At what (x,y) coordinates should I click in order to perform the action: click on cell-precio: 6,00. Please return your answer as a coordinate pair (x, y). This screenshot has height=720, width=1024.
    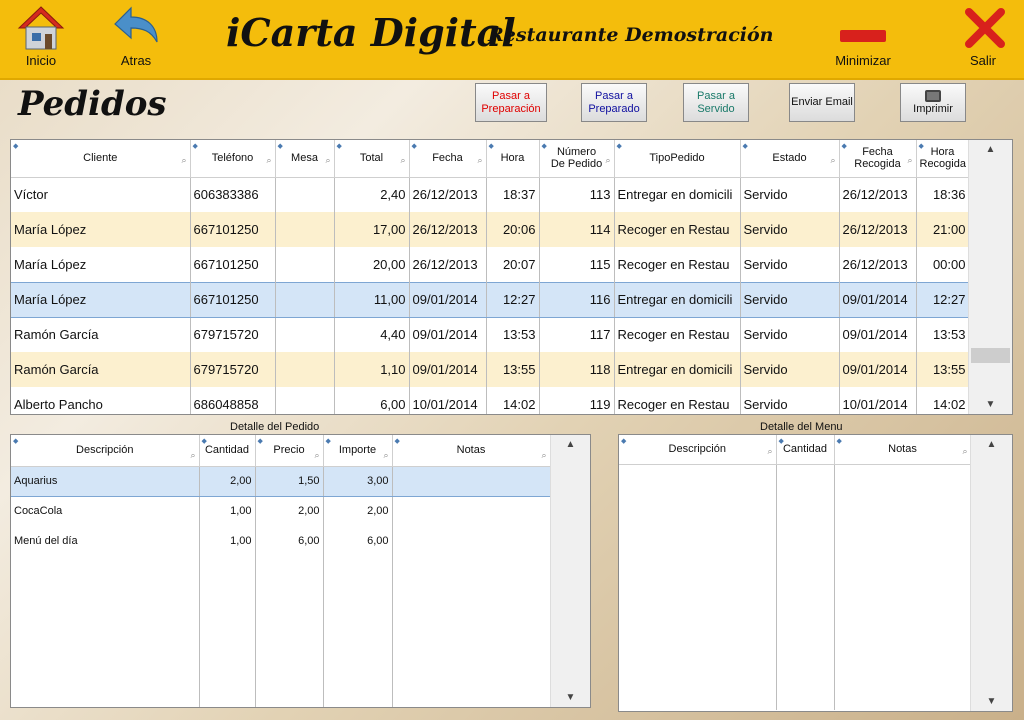
    Looking at the image, I should click on (289, 541).